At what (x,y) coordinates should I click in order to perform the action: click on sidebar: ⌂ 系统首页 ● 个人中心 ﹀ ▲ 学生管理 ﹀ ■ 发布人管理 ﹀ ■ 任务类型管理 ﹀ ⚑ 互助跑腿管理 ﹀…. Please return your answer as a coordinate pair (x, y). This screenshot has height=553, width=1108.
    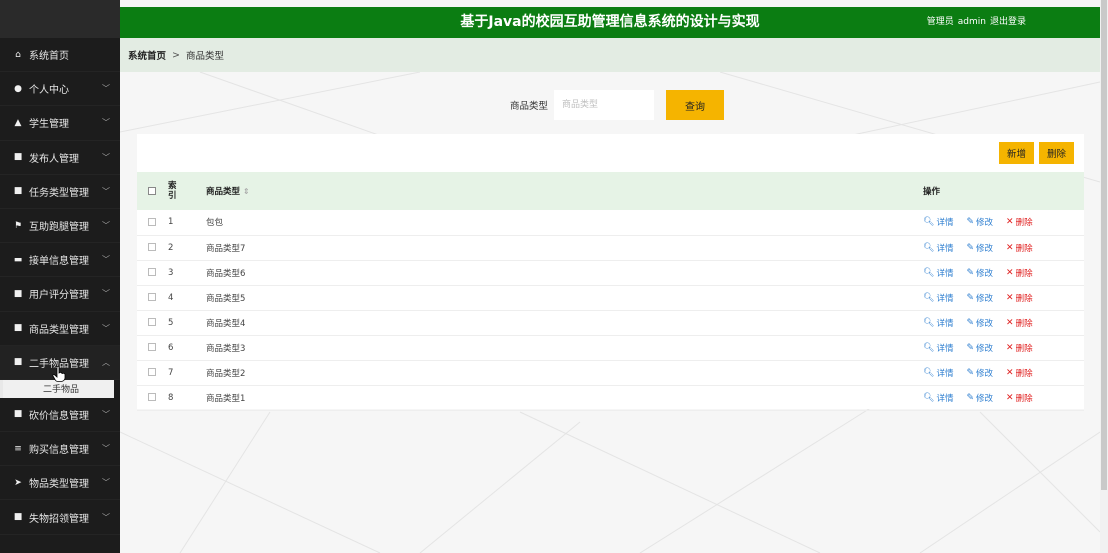
    Looking at the image, I should click on (60, 276).